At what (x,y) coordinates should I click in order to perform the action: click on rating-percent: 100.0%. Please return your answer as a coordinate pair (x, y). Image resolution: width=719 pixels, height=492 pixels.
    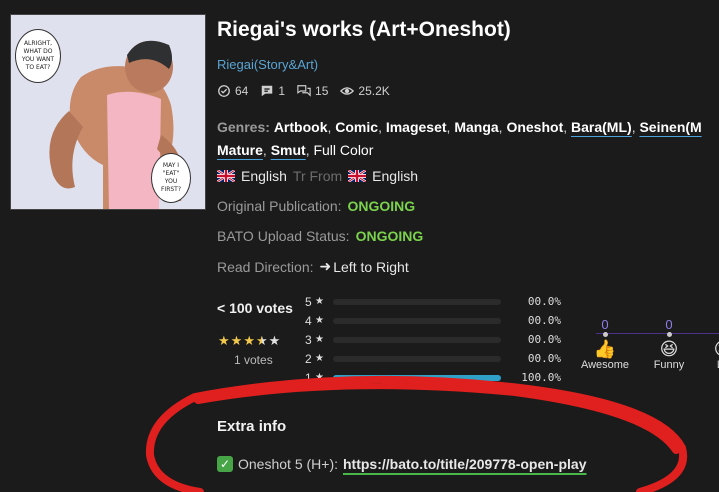
    Looking at the image, I should click on (541, 377).